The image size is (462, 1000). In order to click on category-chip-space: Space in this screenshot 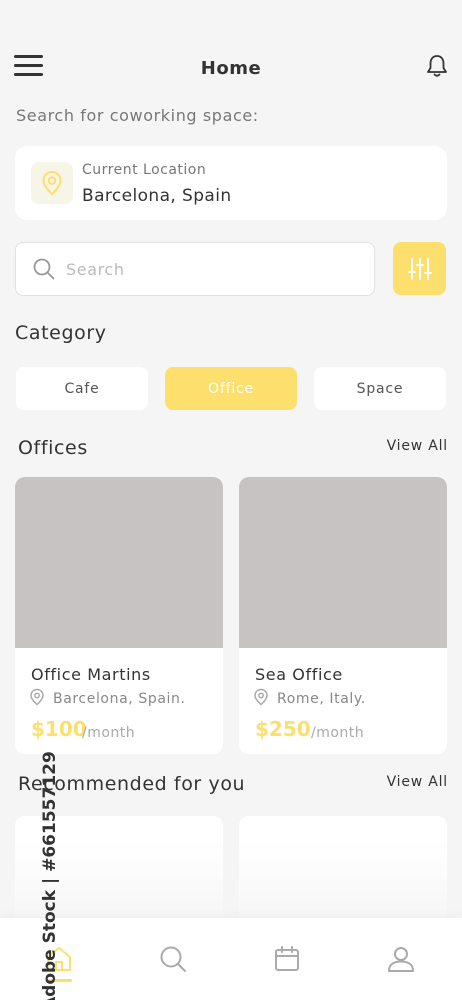, I will do `click(380, 388)`.